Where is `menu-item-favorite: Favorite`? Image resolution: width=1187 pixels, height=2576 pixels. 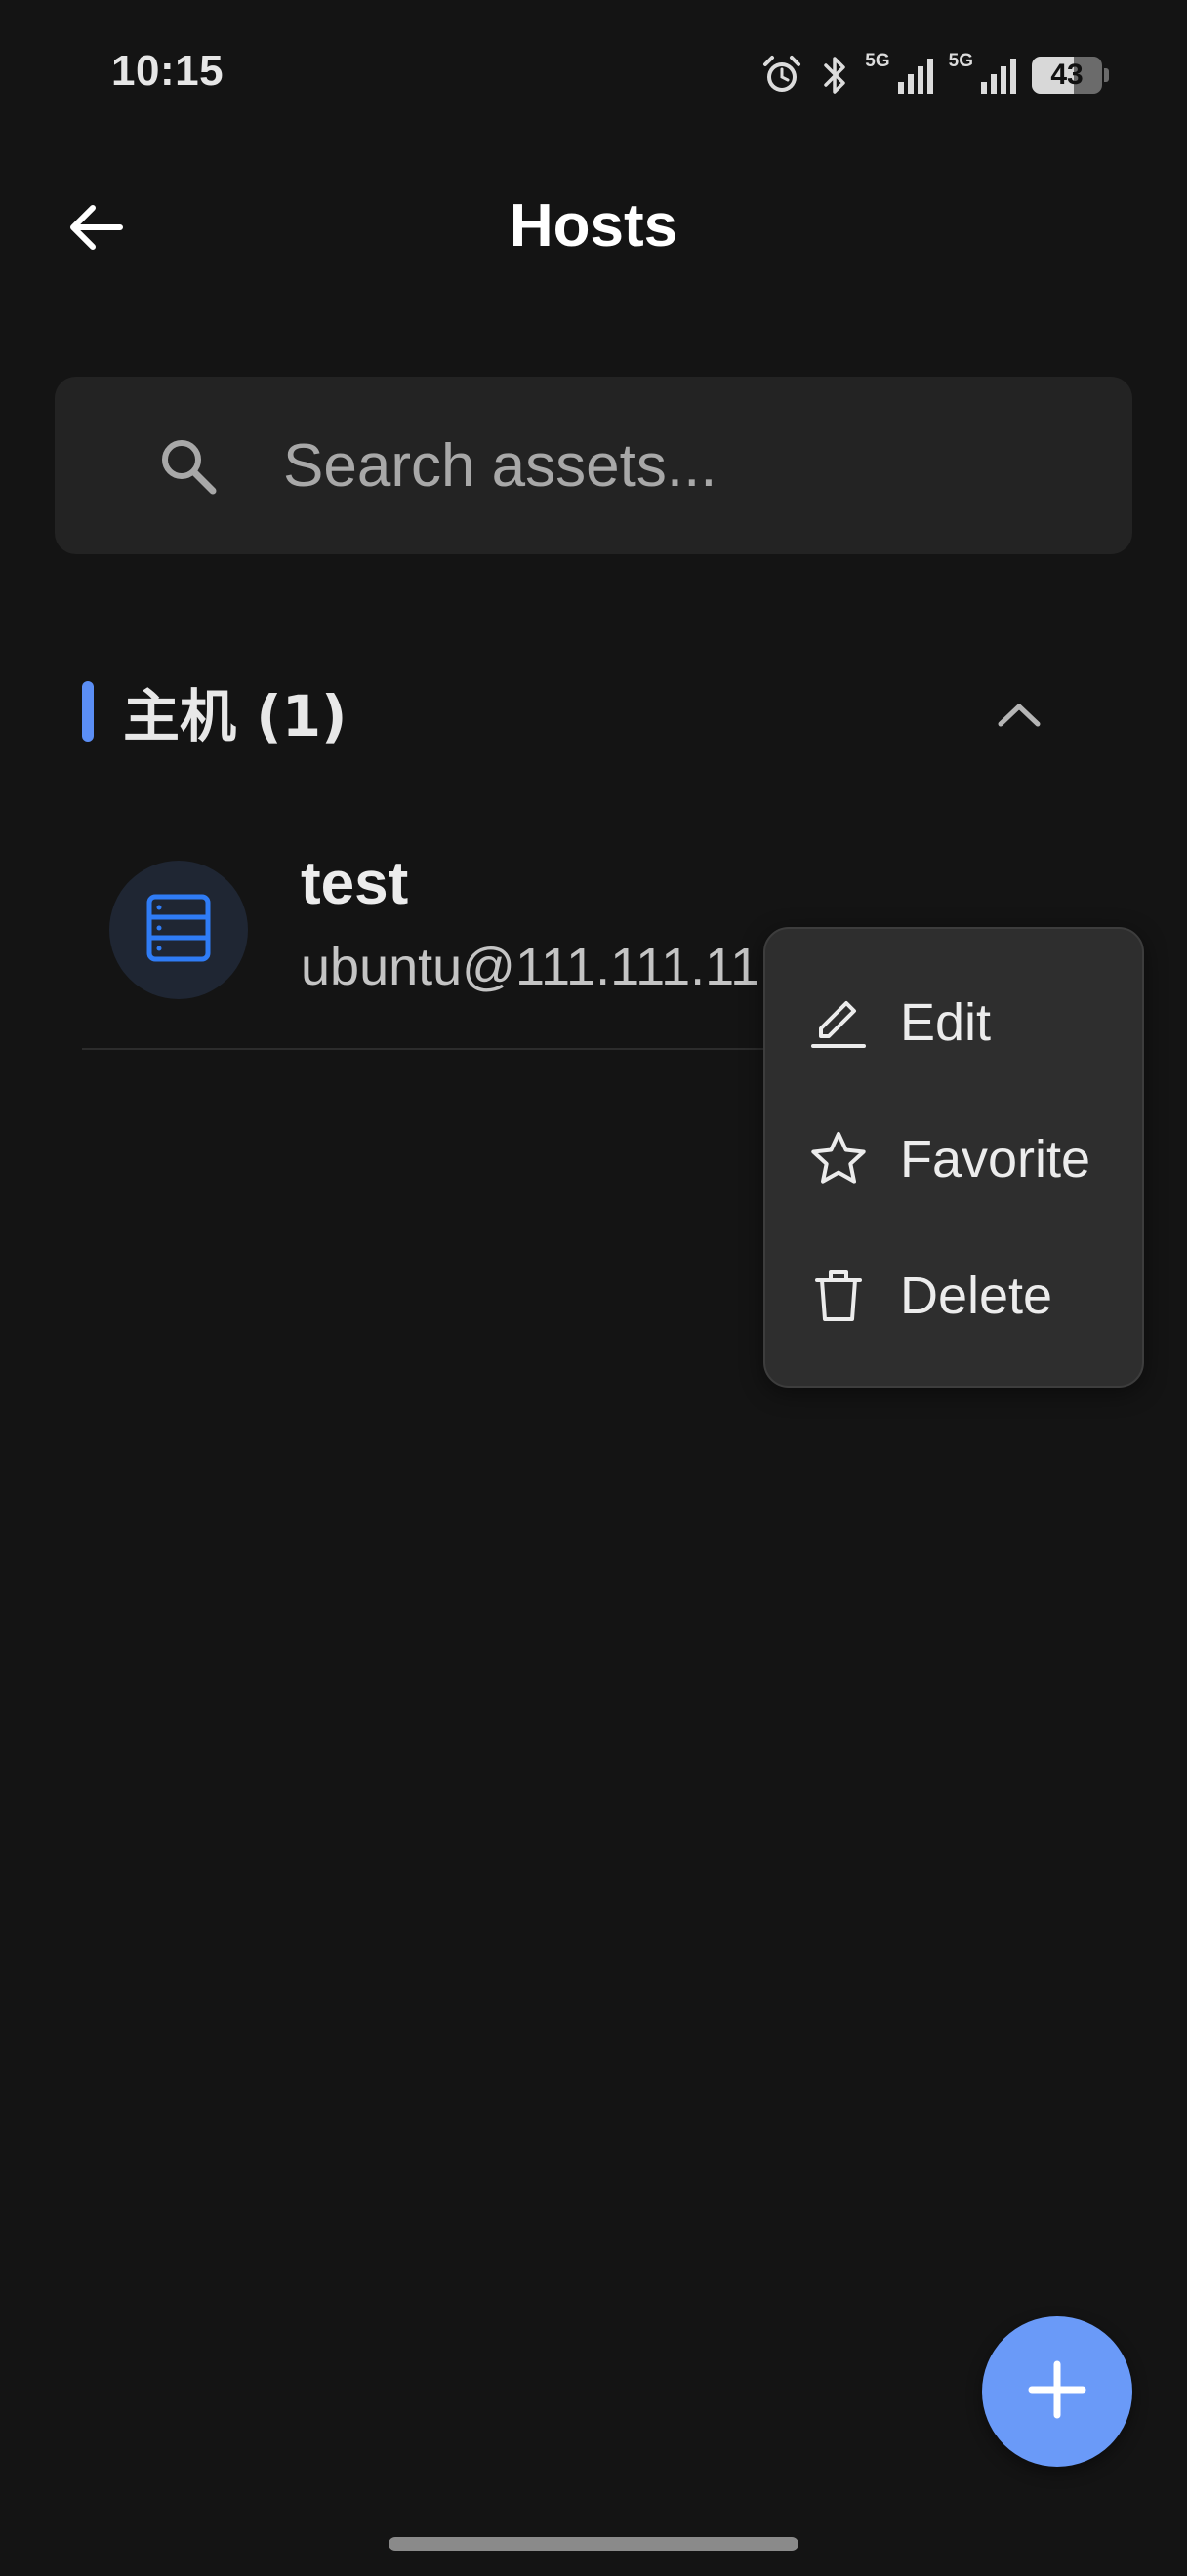
menu-item-favorite: Favorite is located at coordinates (953, 1159).